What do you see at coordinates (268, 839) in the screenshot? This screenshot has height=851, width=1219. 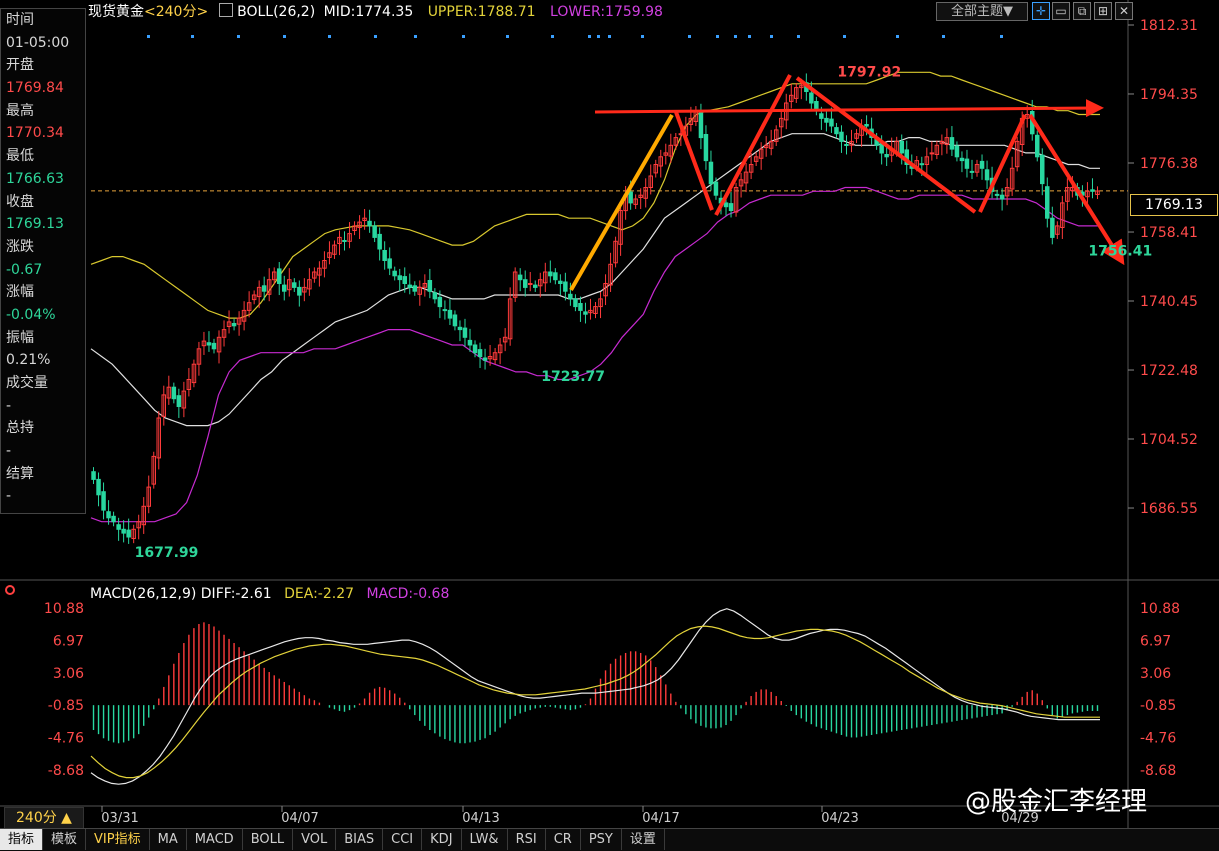 I see `tab-5: BOLL` at bounding box center [268, 839].